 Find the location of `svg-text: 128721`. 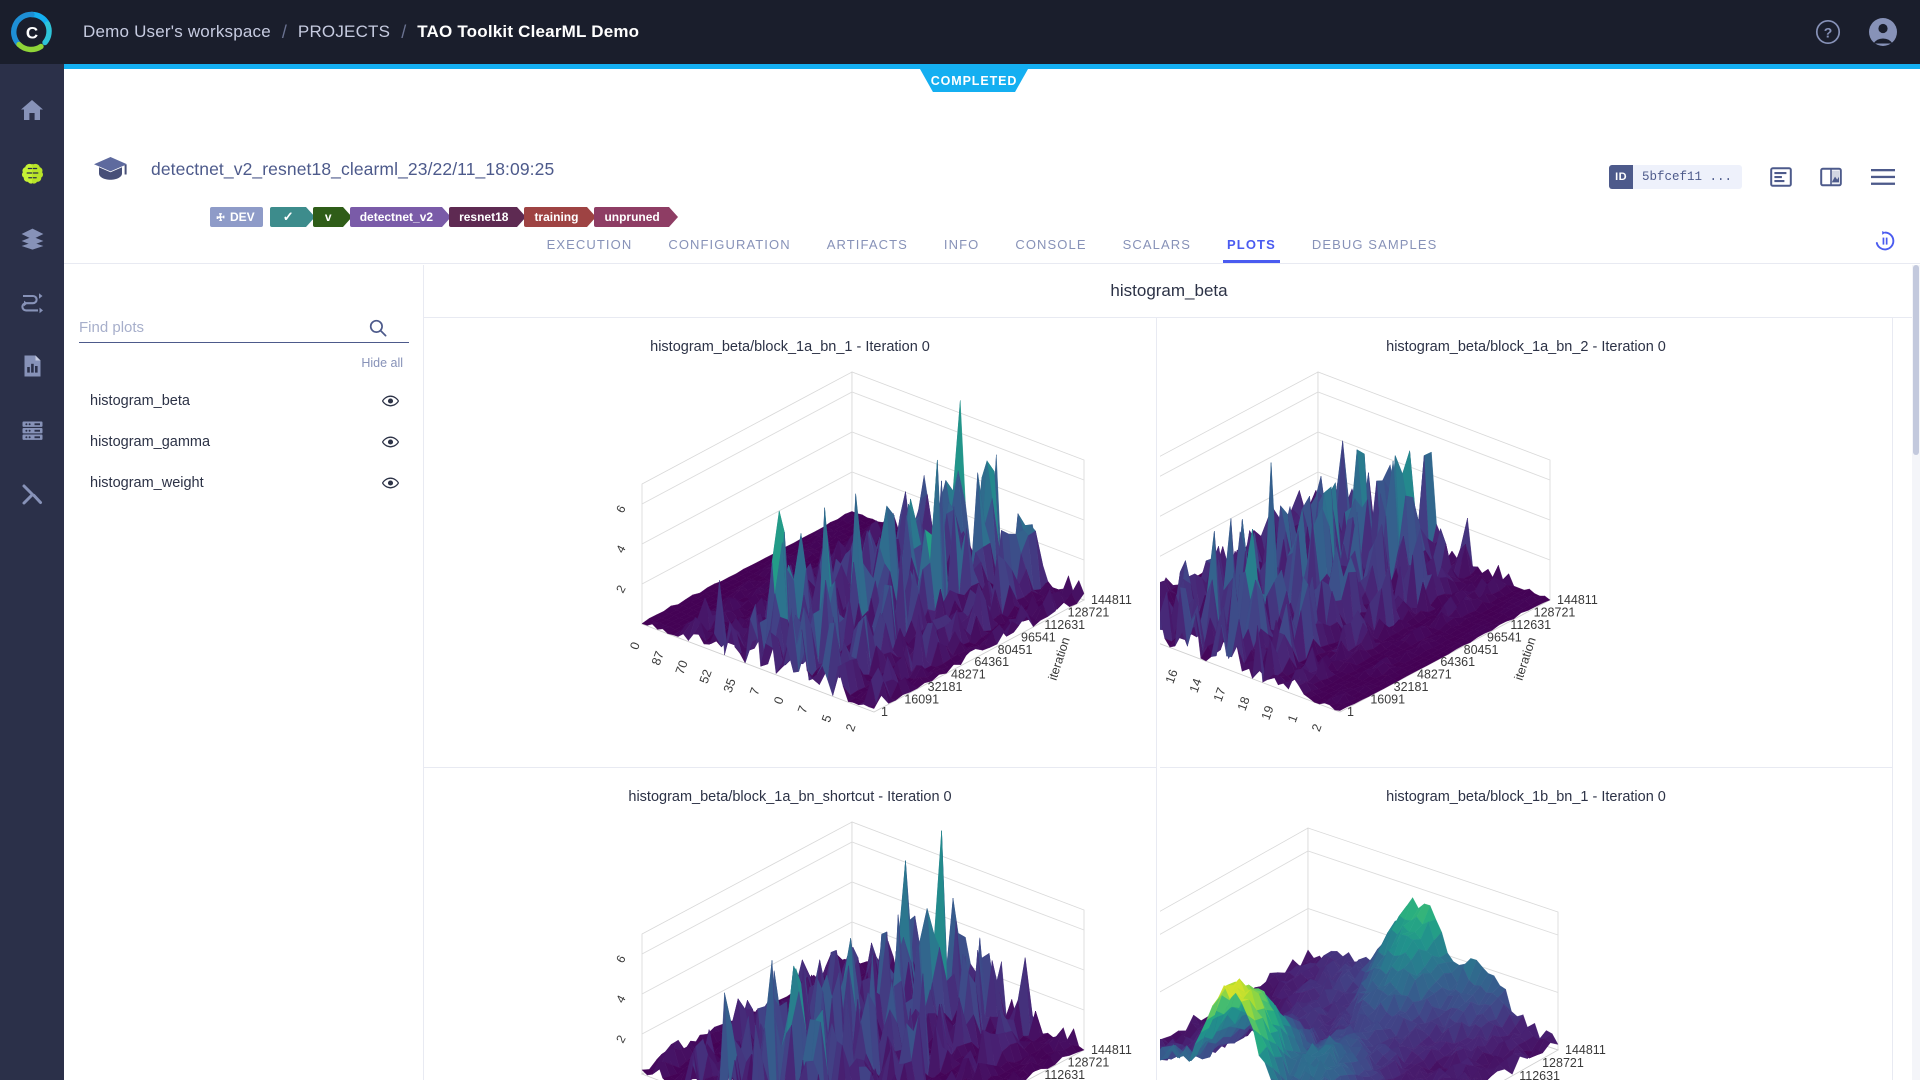

svg-text: 128721 is located at coordinates (1555, 612).